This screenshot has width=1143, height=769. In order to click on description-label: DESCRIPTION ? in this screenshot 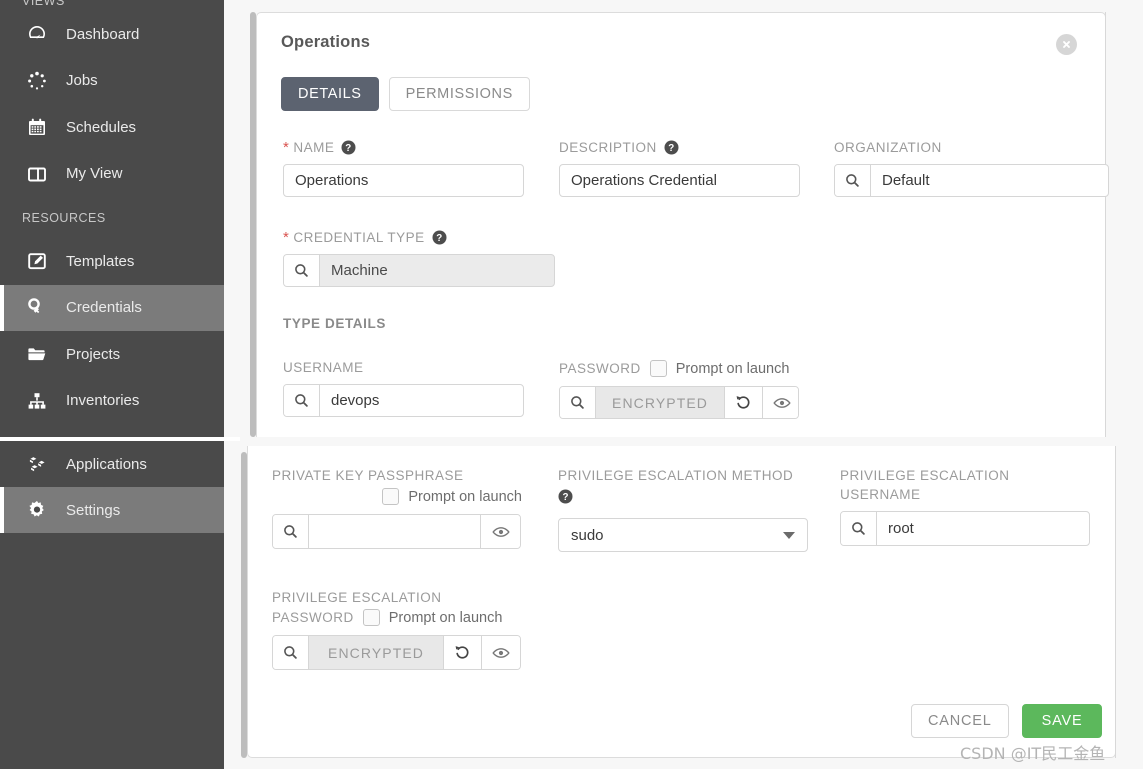, I will do `click(679, 147)`.